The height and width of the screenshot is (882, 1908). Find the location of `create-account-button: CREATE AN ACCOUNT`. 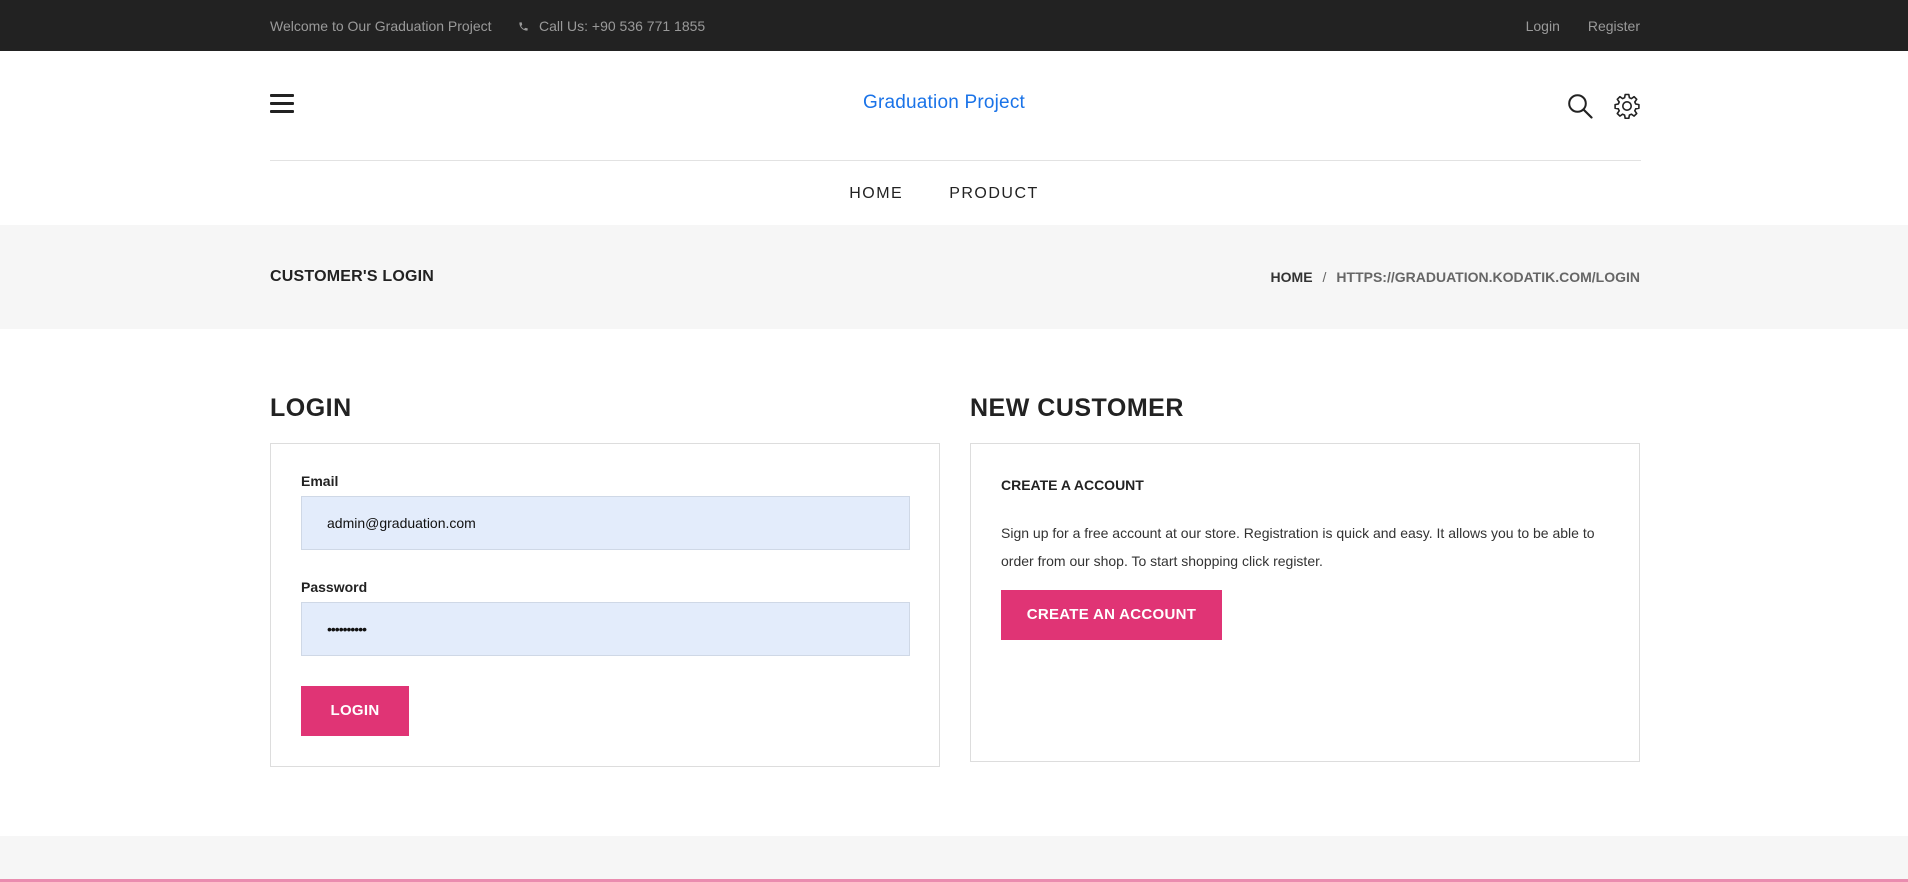

create-account-button: CREATE AN ACCOUNT is located at coordinates (1111, 615).